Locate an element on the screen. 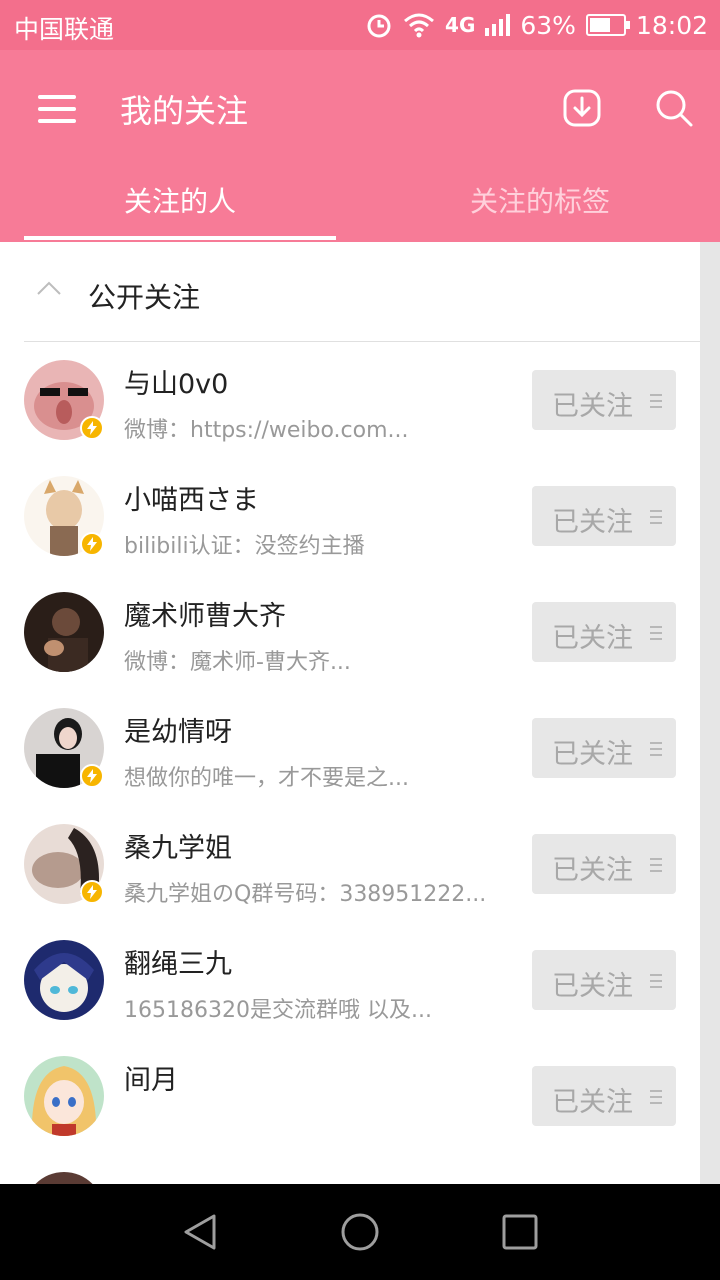 The width and height of the screenshot is (720, 1280). list-item: 是幼情呀 想做你的唯一，才不要是之... 已关注 is located at coordinates (350, 748).